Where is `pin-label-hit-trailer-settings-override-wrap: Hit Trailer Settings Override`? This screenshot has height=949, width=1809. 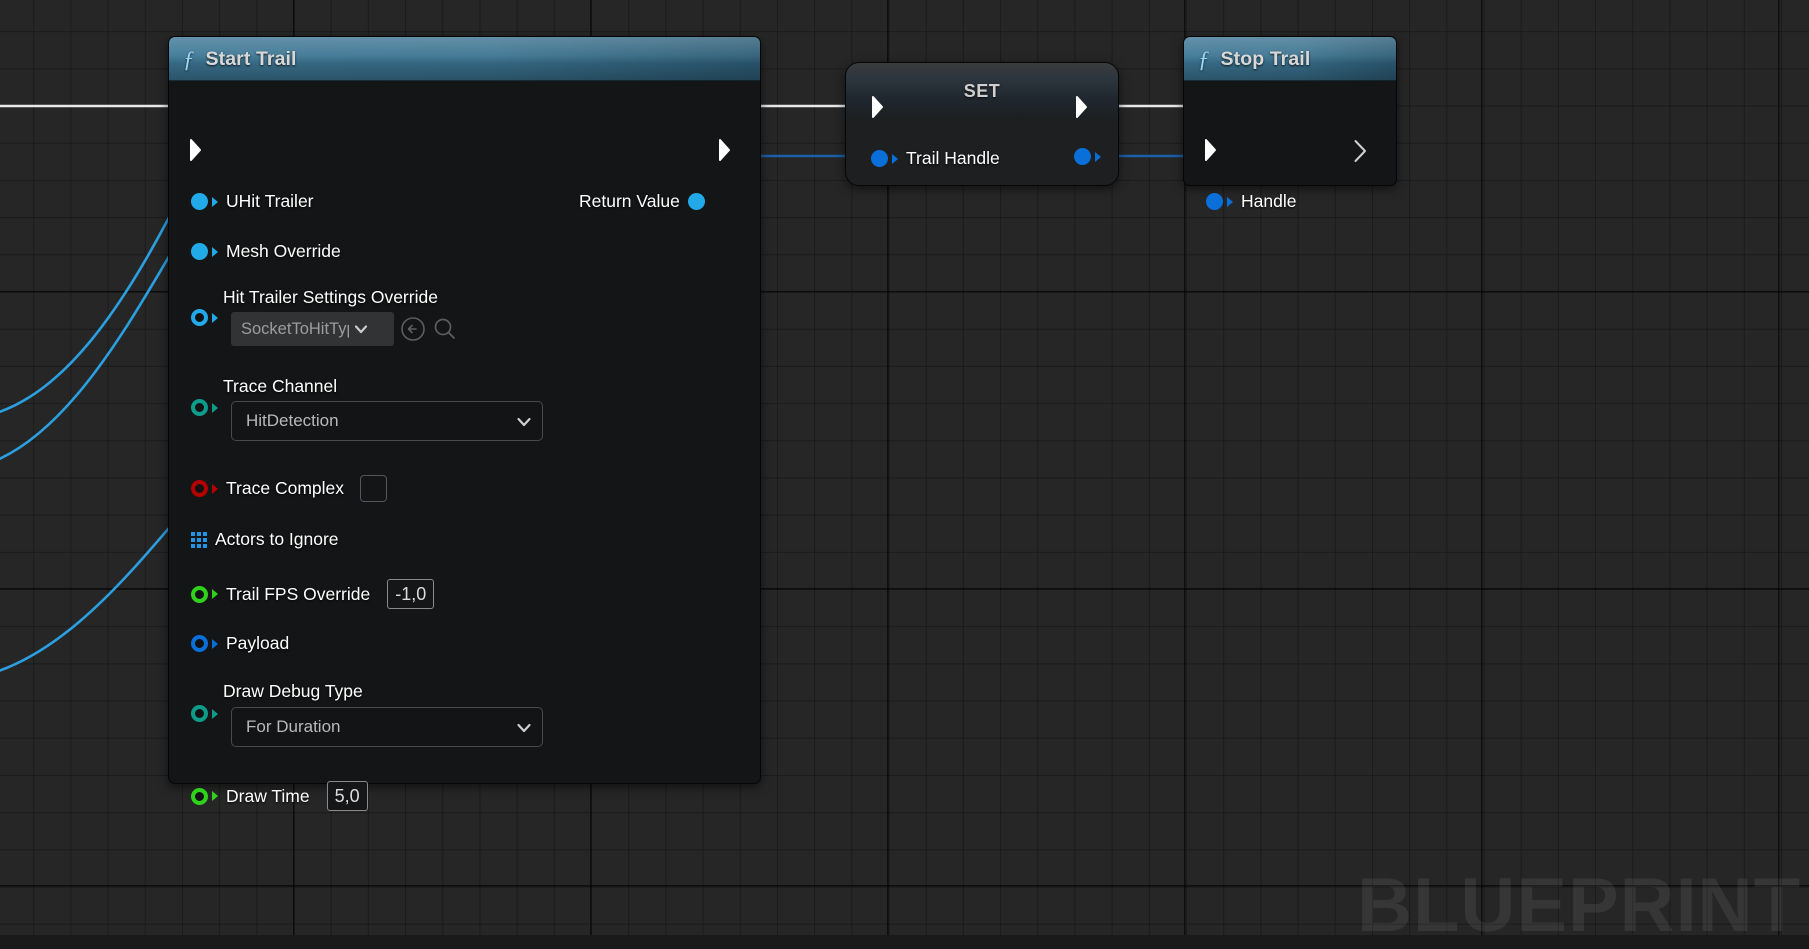
pin-label-hit-trailer-settings-override-wrap: Hit Trailer Settings Override is located at coordinates (330, 297).